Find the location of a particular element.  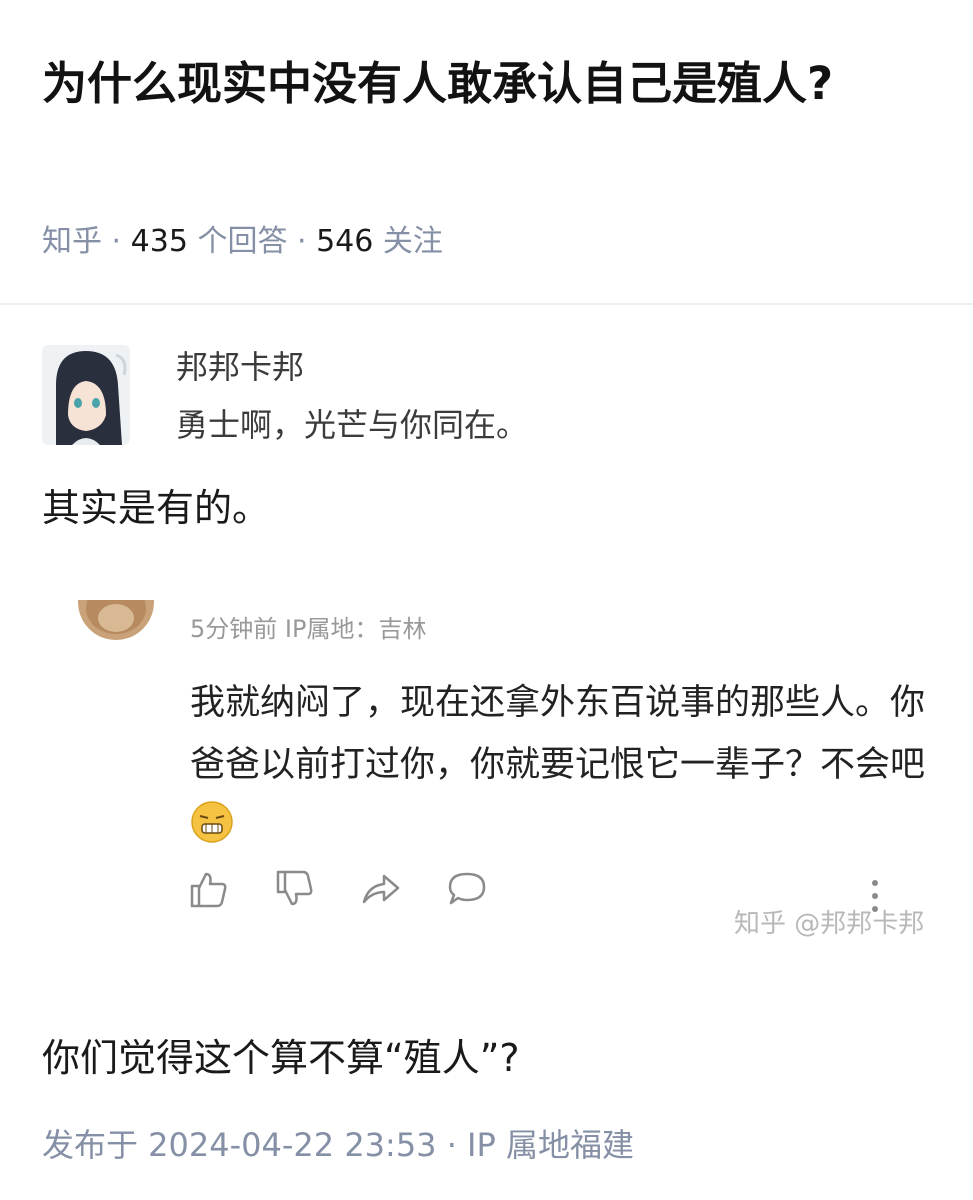

section-divider is located at coordinates (486, 304).